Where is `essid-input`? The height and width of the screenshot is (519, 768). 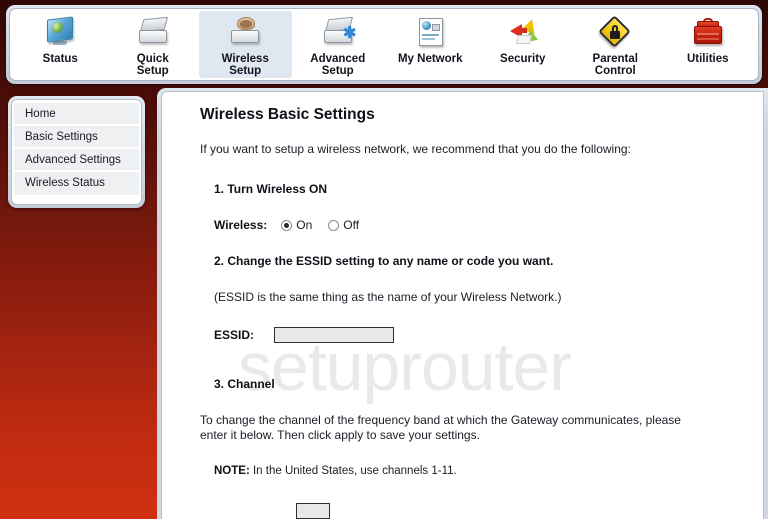
essid-input is located at coordinates (334, 335).